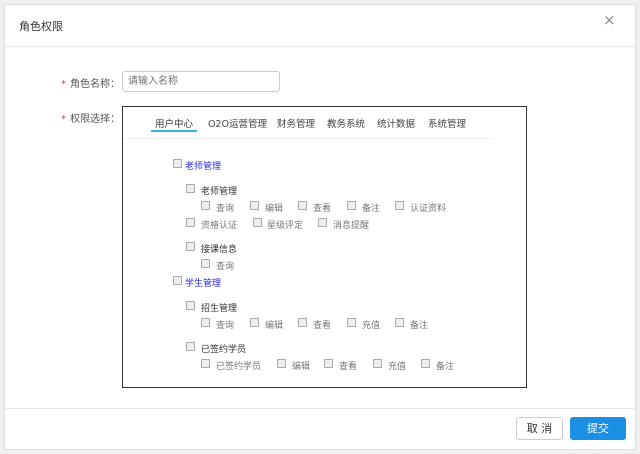  I want to click on perm-label: 认证资料, so click(428, 209).